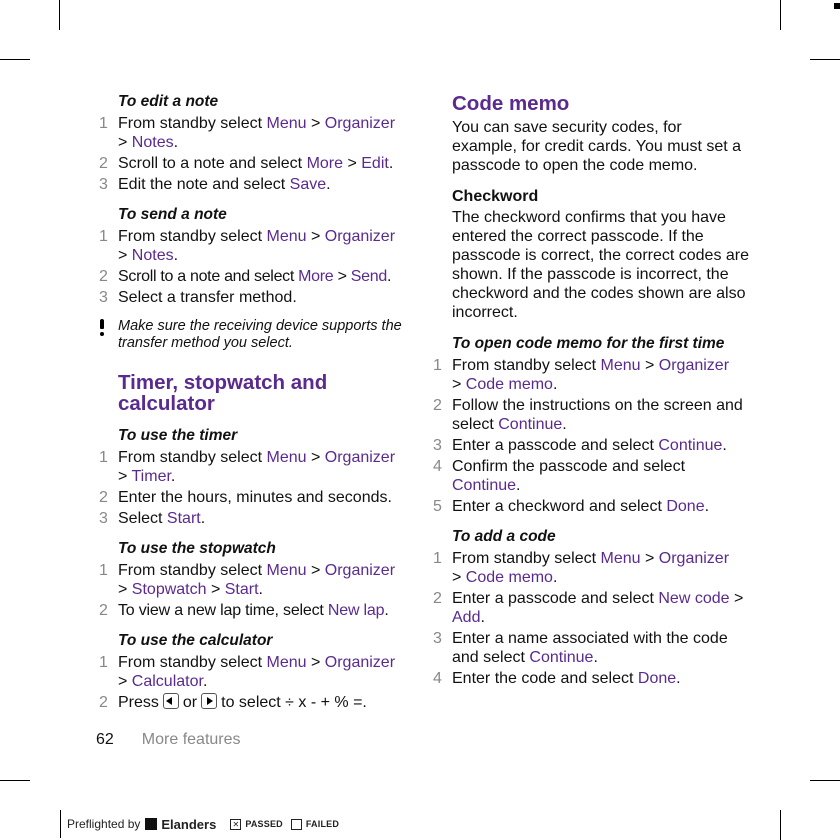  I want to click on new-lap-link: New lap, so click(356, 610).